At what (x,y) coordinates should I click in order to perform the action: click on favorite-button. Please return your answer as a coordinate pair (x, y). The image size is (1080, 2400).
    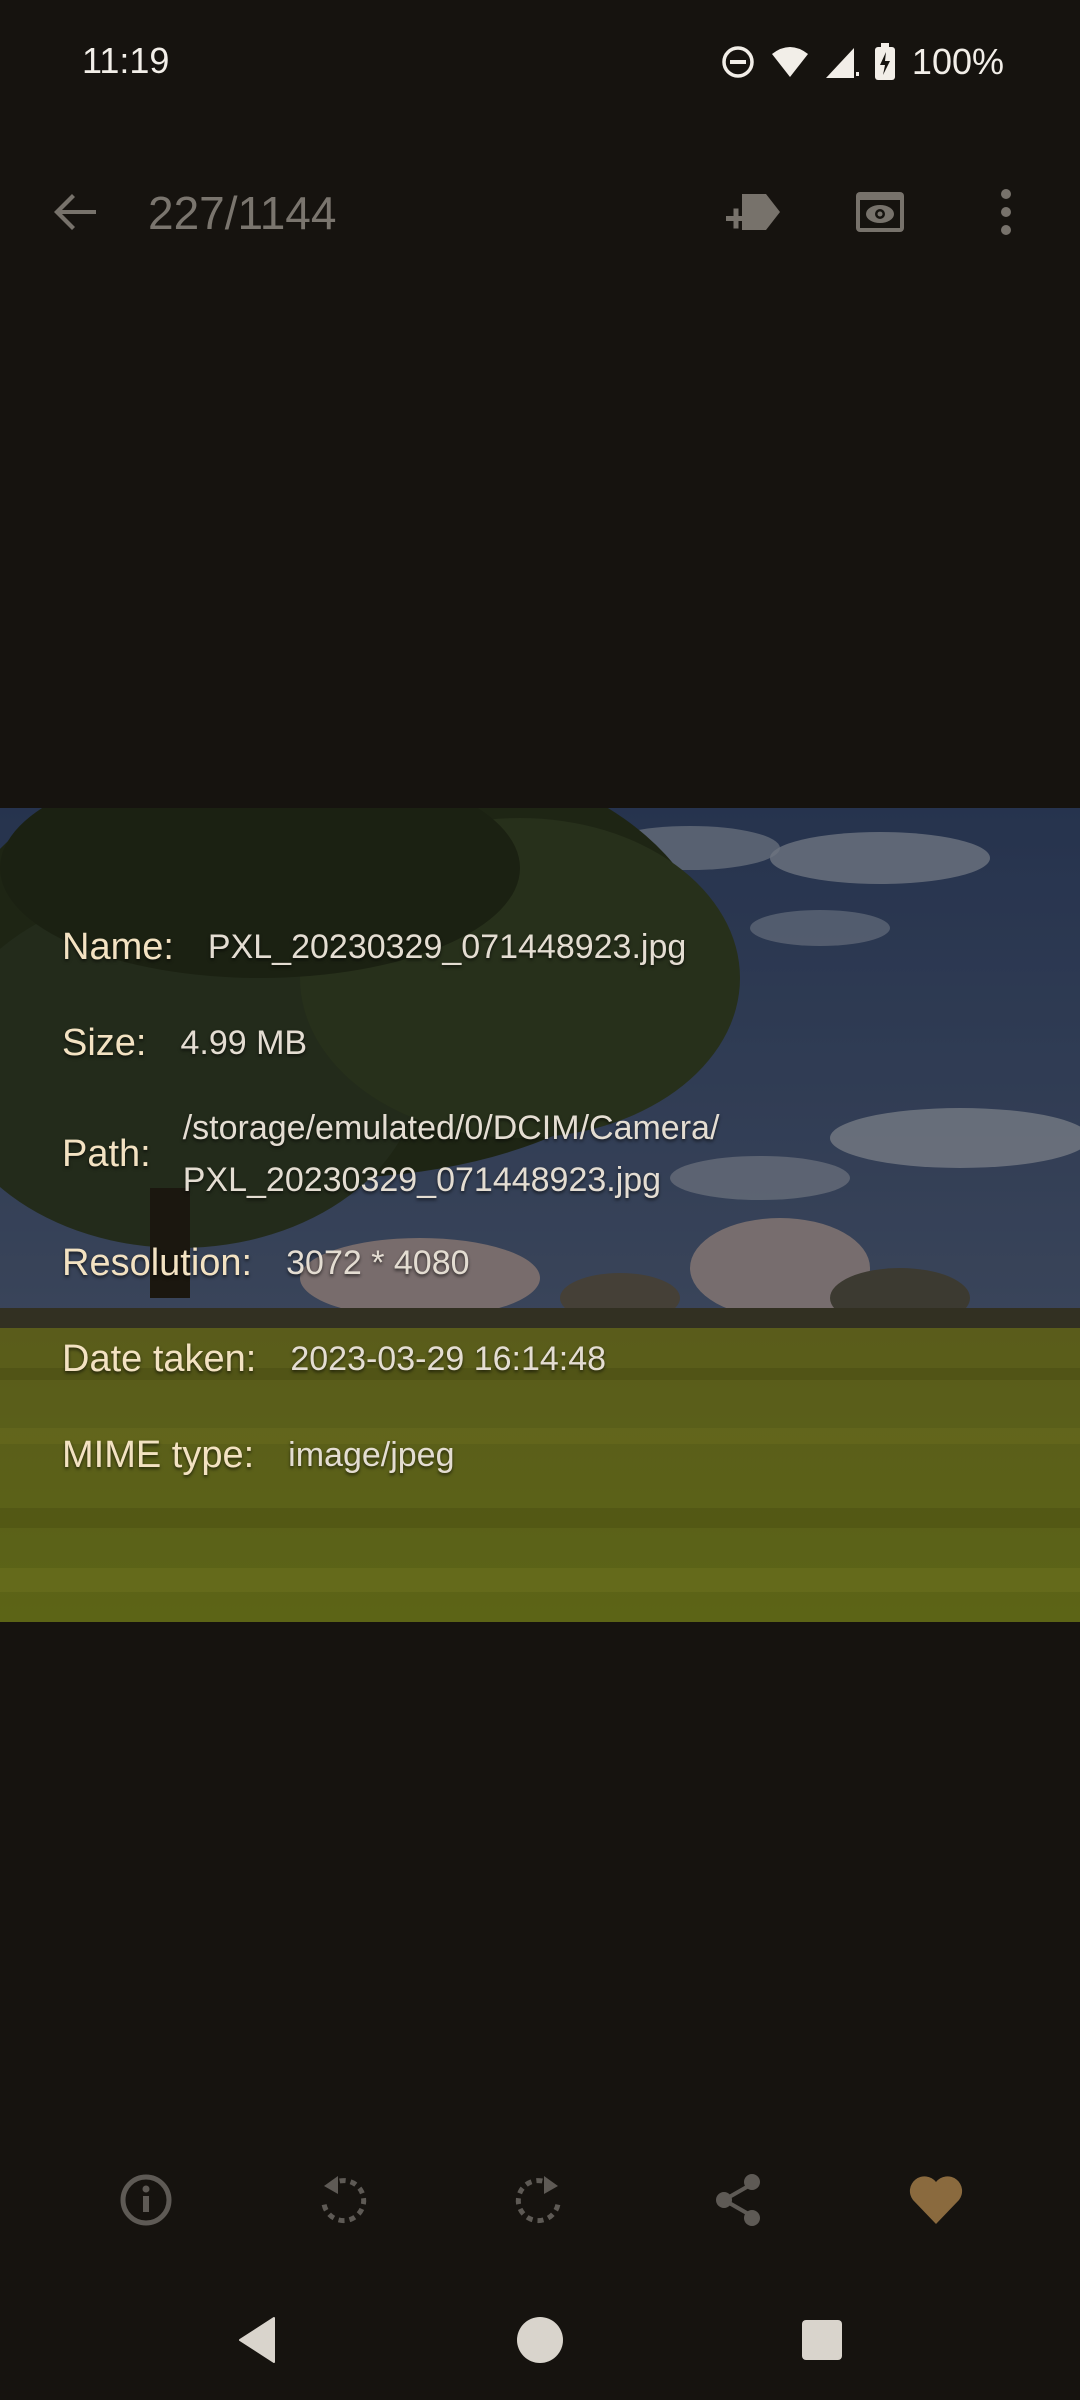
    Looking at the image, I should click on (936, 2200).